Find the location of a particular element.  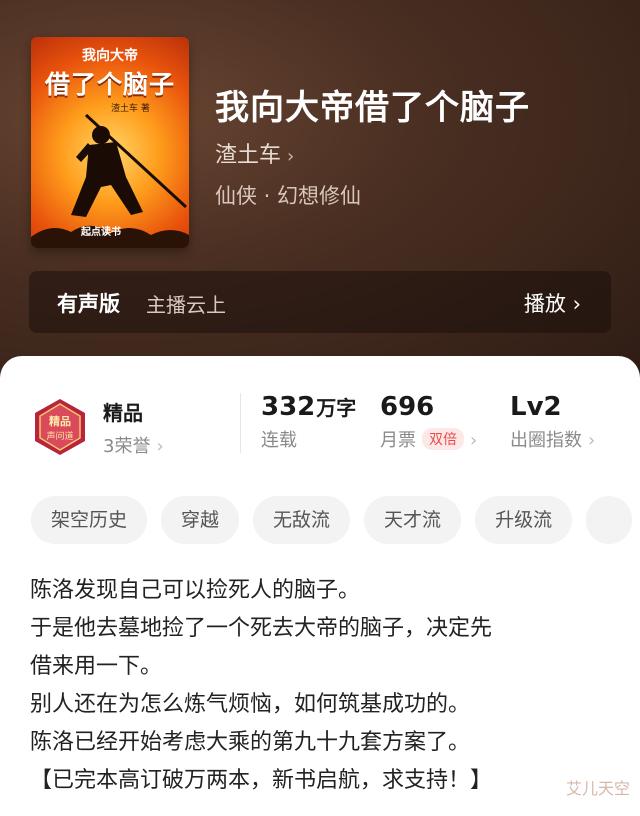

play-button: 播放 › is located at coordinates (552, 303).